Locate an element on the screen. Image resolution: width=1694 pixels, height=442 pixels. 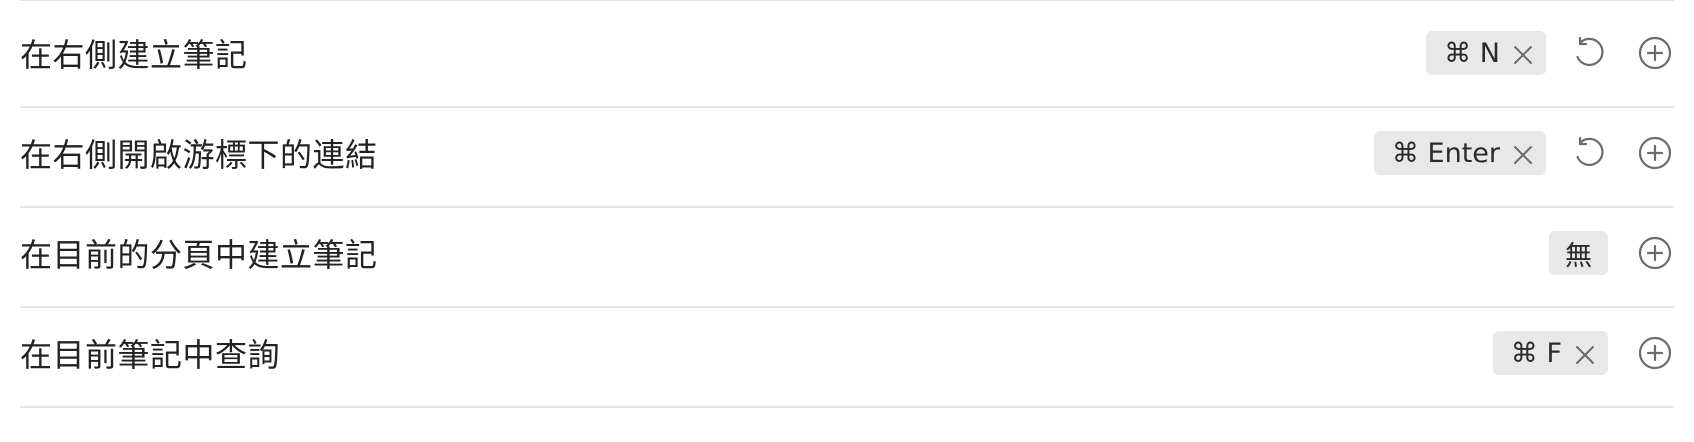
hotkey-label: 在目前的分頁中建立筆記 is located at coordinates (199, 255).